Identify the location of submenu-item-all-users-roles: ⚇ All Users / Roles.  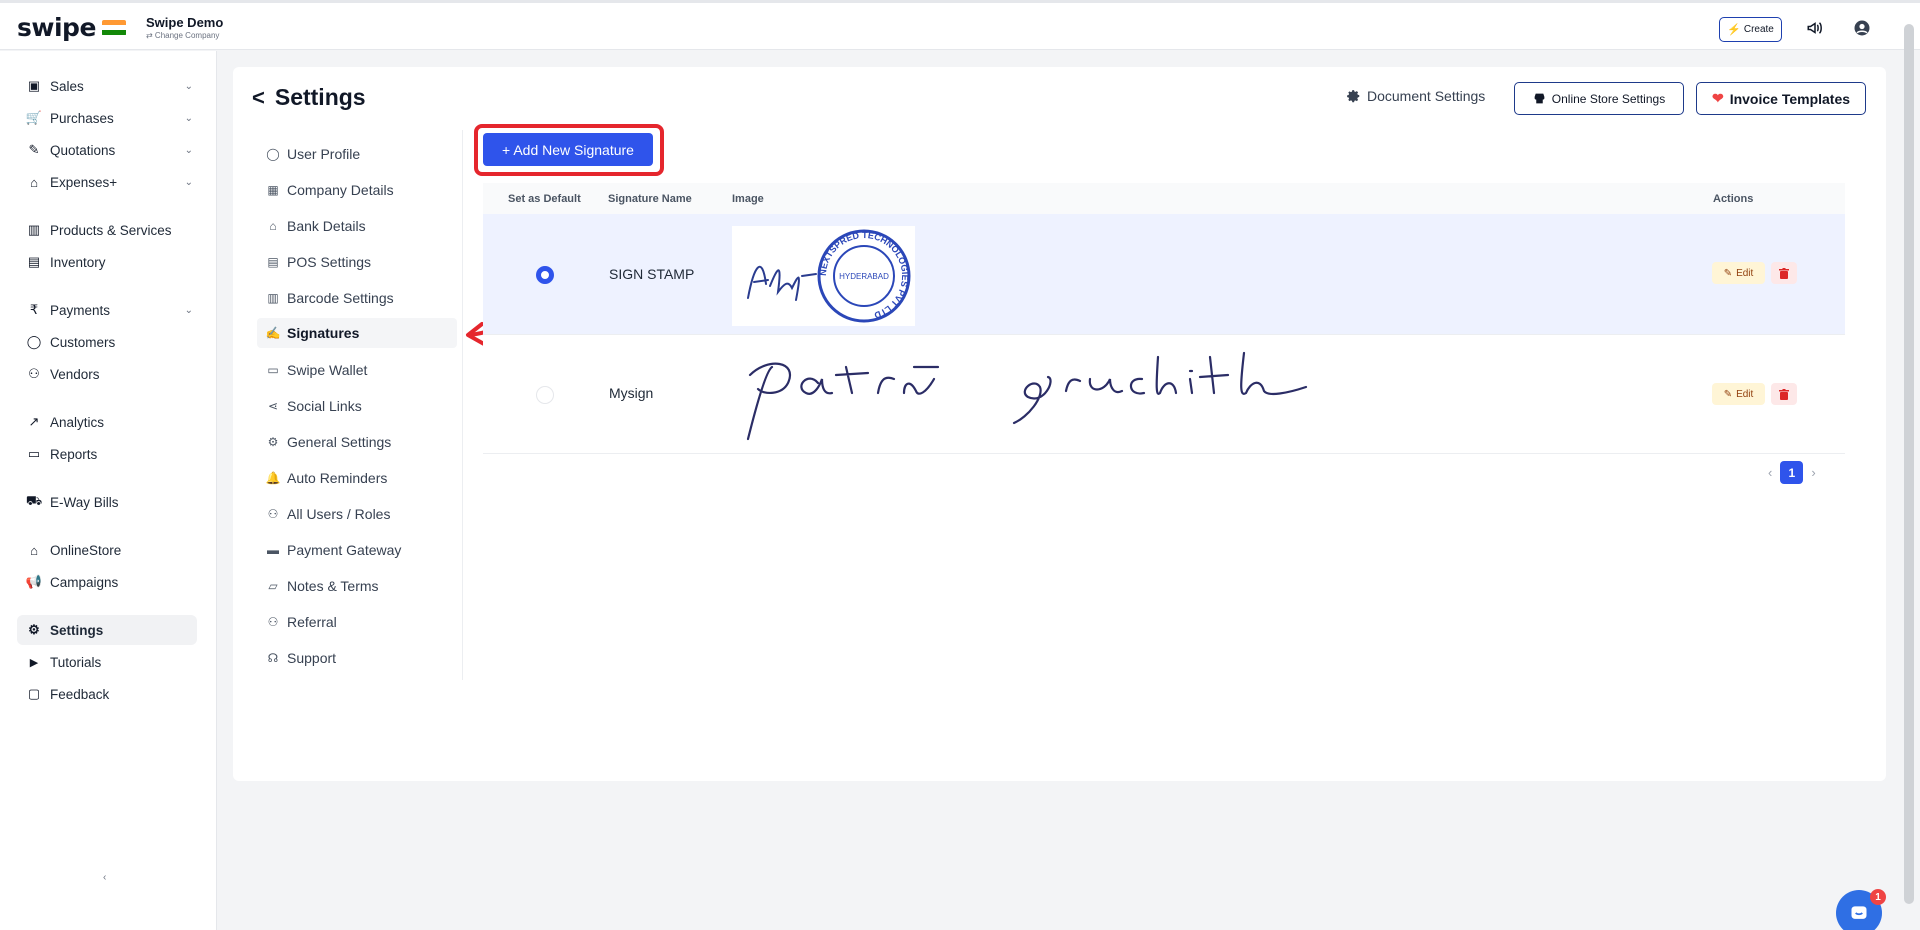
(357, 514).